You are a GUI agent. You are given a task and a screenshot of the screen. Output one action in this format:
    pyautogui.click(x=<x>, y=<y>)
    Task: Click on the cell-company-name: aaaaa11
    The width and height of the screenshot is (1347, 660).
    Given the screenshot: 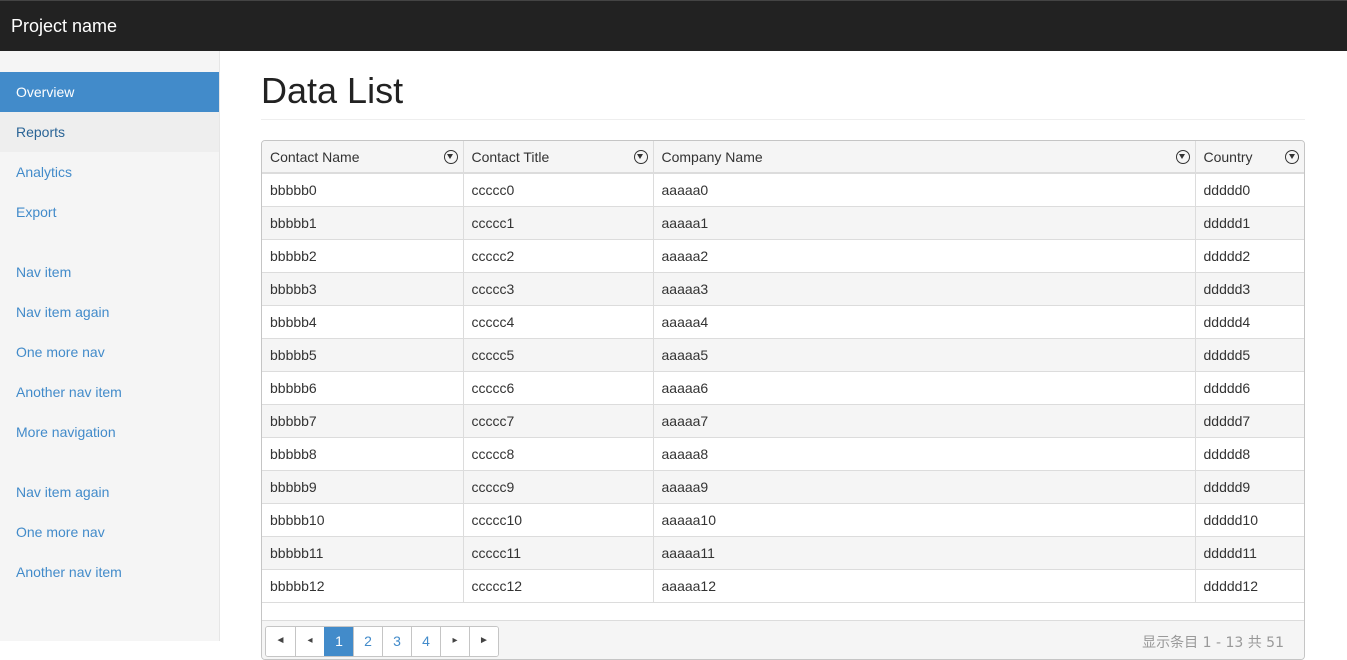 What is the action you would take?
    pyautogui.click(x=923, y=553)
    